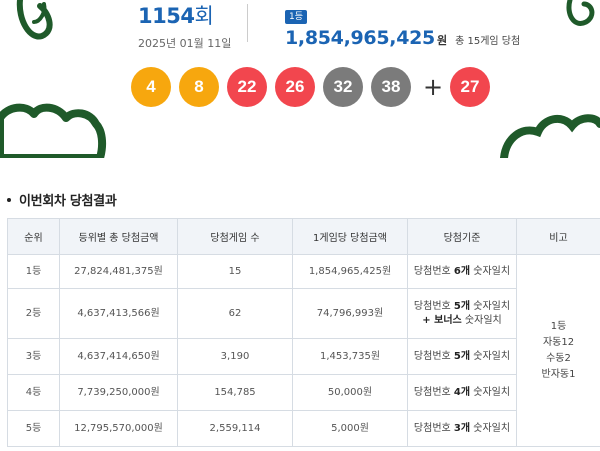 The image size is (600, 451). I want to click on remark-line: 1등, so click(558, 326).